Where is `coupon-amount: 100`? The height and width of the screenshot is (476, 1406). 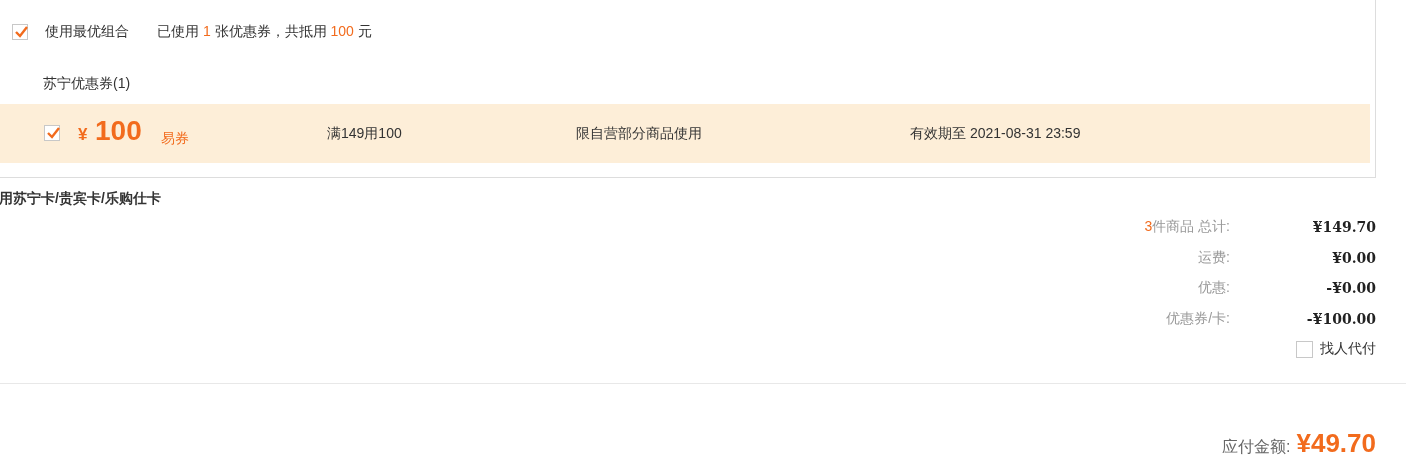 coupon-amount: 100 is located at coordinates (118, 131).